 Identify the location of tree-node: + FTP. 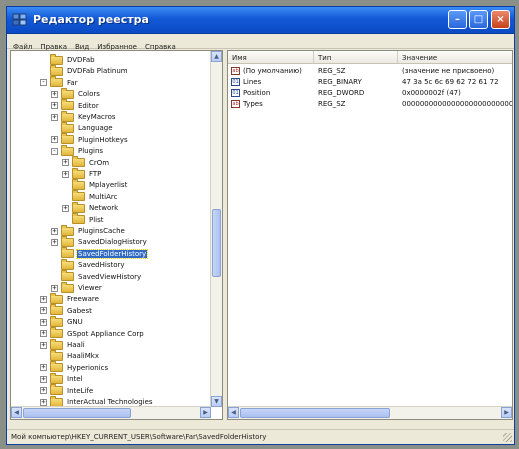
(82, 173).